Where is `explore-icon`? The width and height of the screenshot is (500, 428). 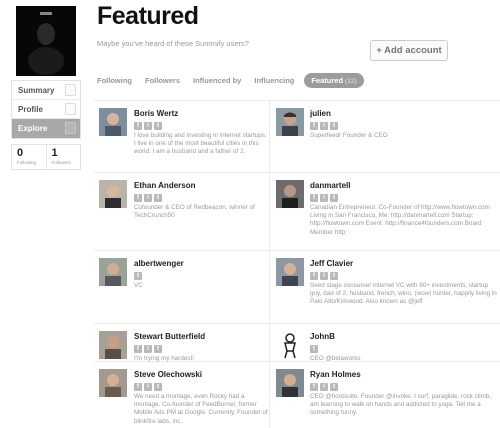 explore-icon is located at coordinates (70, 128).